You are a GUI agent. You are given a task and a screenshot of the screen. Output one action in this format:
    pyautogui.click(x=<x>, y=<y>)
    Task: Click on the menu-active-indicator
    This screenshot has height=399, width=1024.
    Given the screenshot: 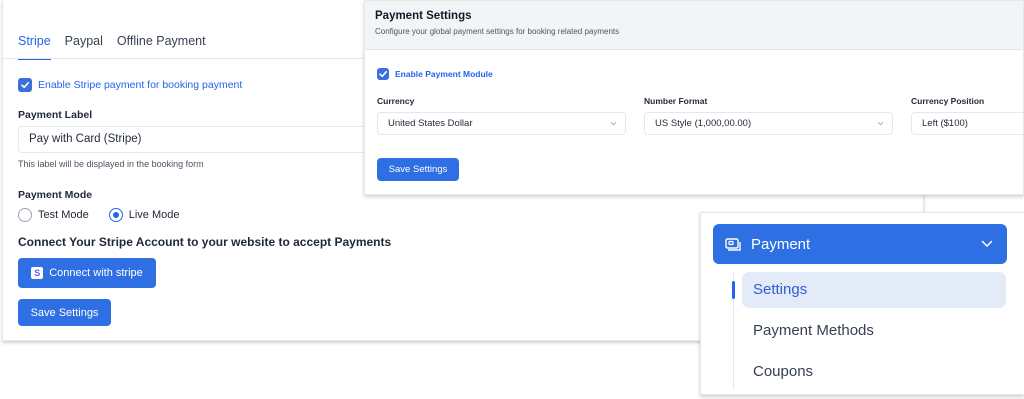 What is the action you would take?
    pyautogui.click(x=733, y=290)
    